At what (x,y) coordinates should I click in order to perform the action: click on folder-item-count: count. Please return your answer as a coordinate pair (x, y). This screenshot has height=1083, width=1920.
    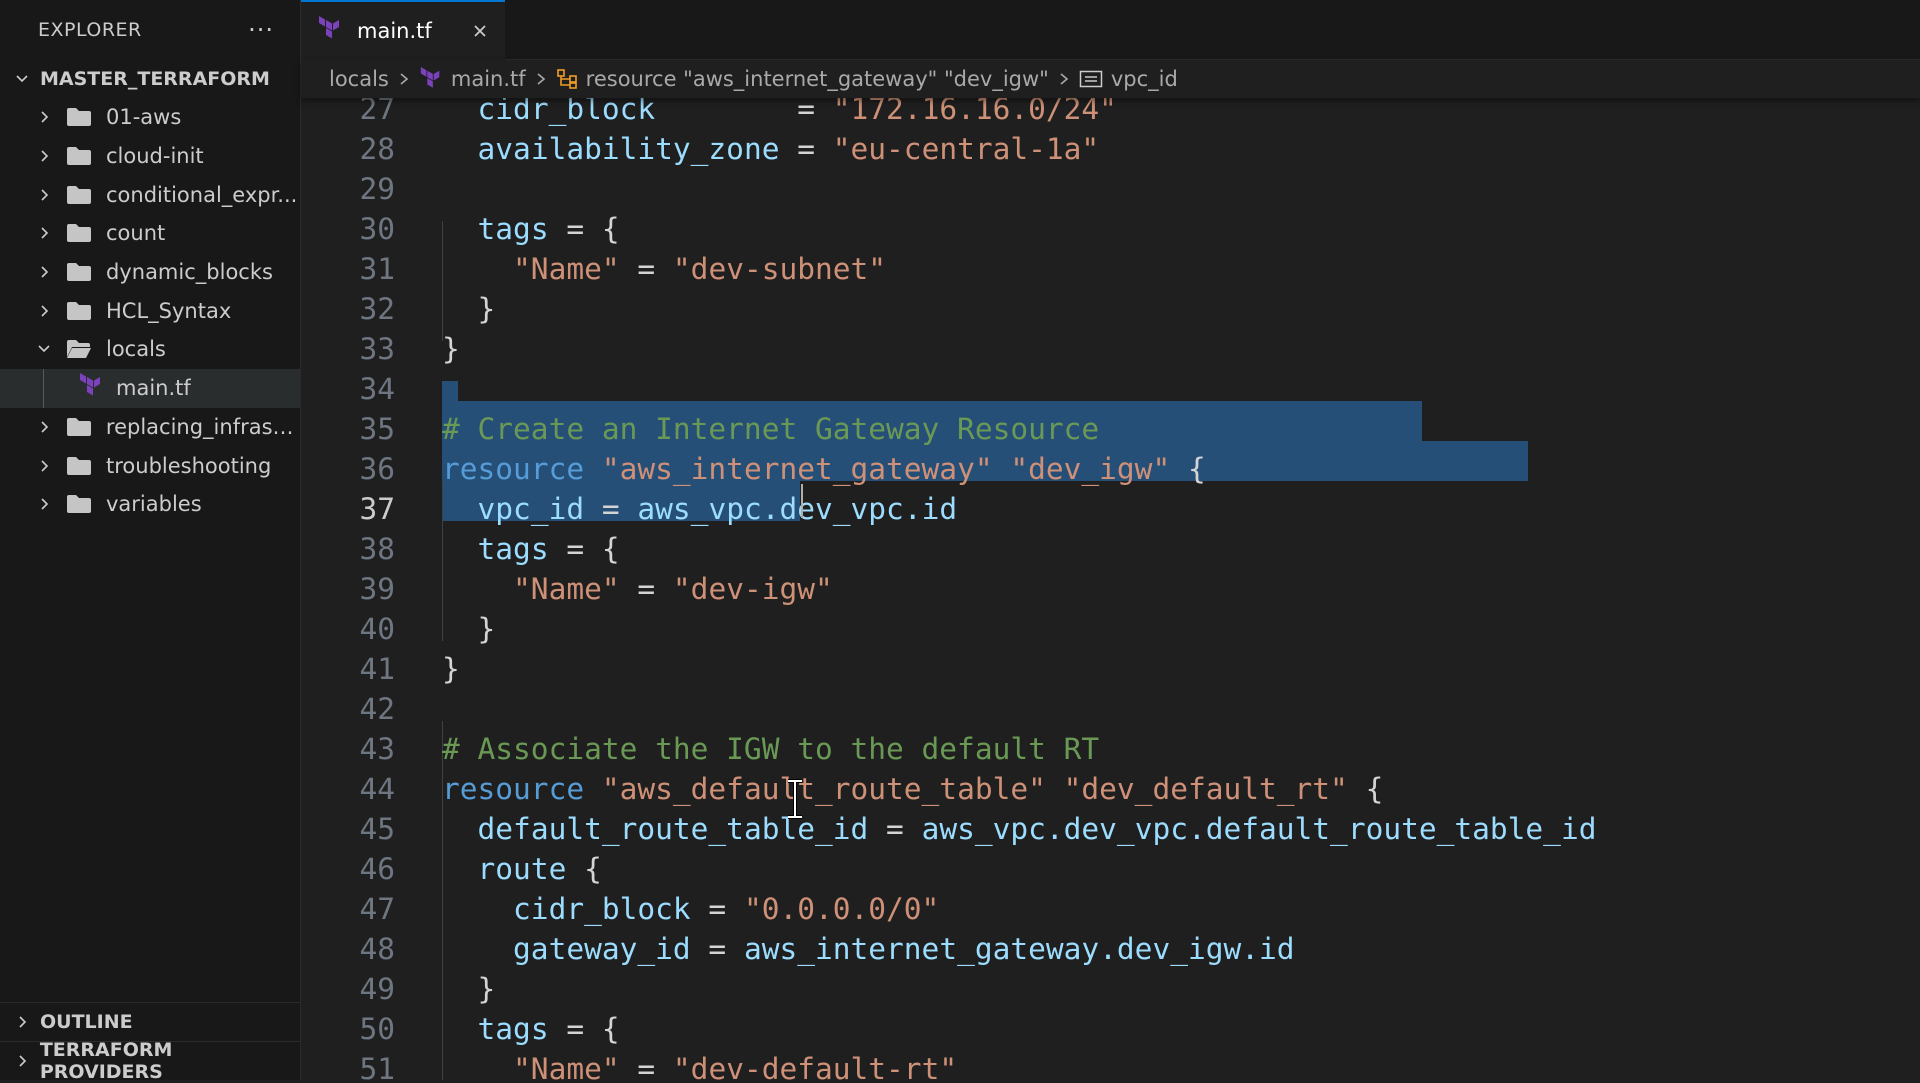
    Looking at the image, I should click on (150, 233).